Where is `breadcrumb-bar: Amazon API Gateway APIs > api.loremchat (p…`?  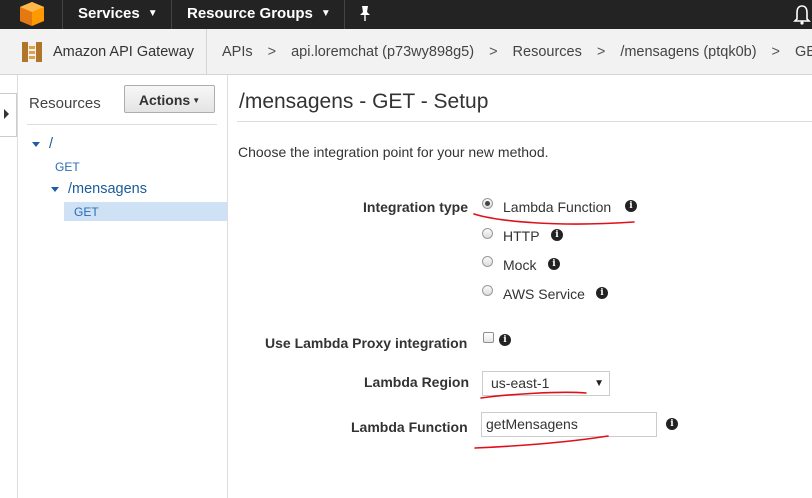 breadcrumb-bar: Amazon API Gateway APIs > api.loremchat (p… is located at coordinates (406, 52).